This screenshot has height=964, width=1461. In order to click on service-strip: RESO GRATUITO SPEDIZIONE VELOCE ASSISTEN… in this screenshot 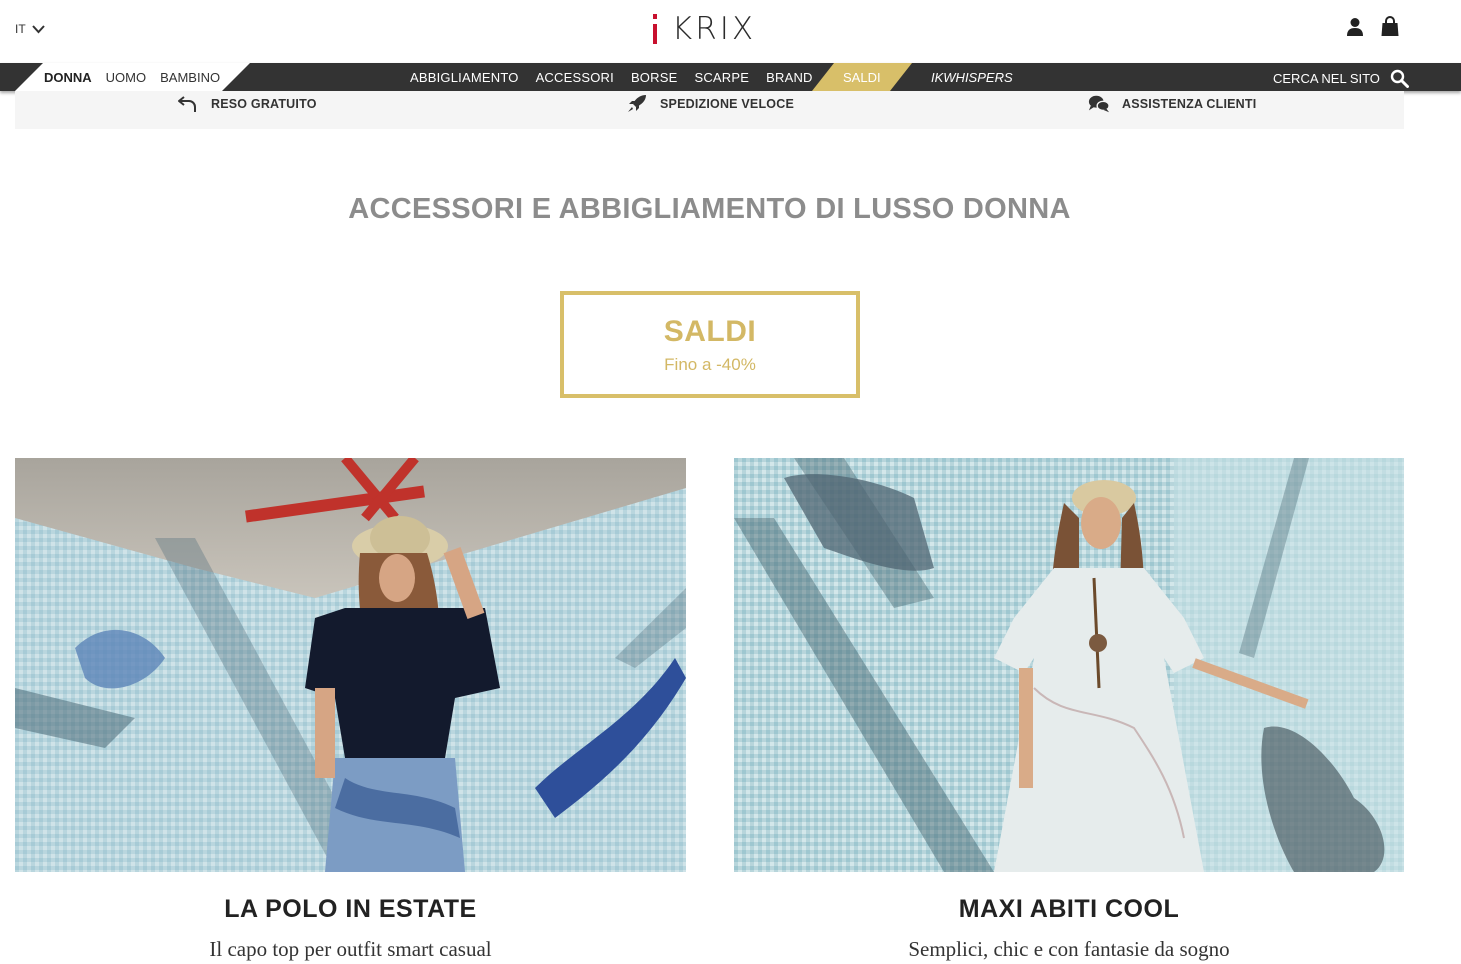, I will do `click(709, 110)`.